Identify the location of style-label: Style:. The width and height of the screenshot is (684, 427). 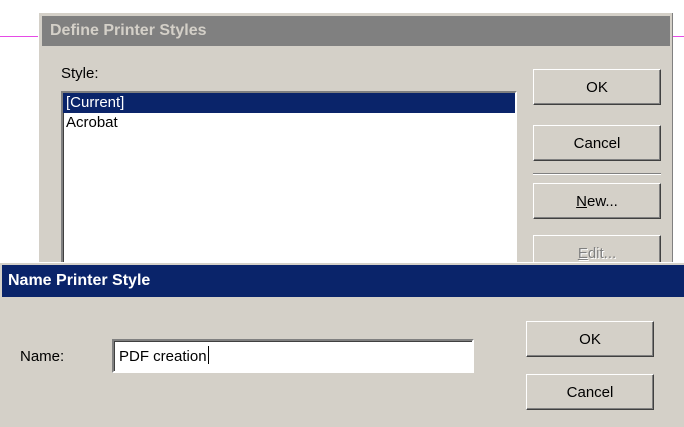
(80, 73).